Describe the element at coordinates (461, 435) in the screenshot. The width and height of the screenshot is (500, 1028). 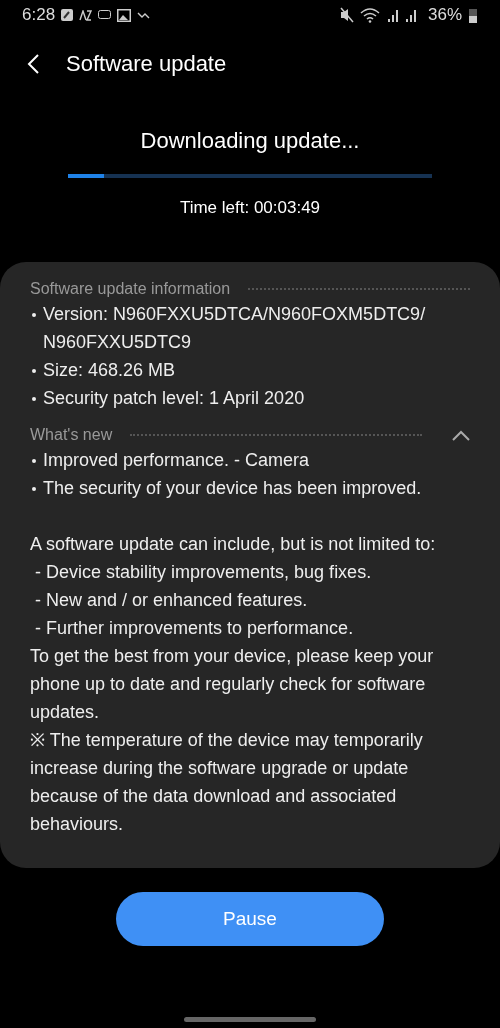
I see `chevron-icon` at that location.